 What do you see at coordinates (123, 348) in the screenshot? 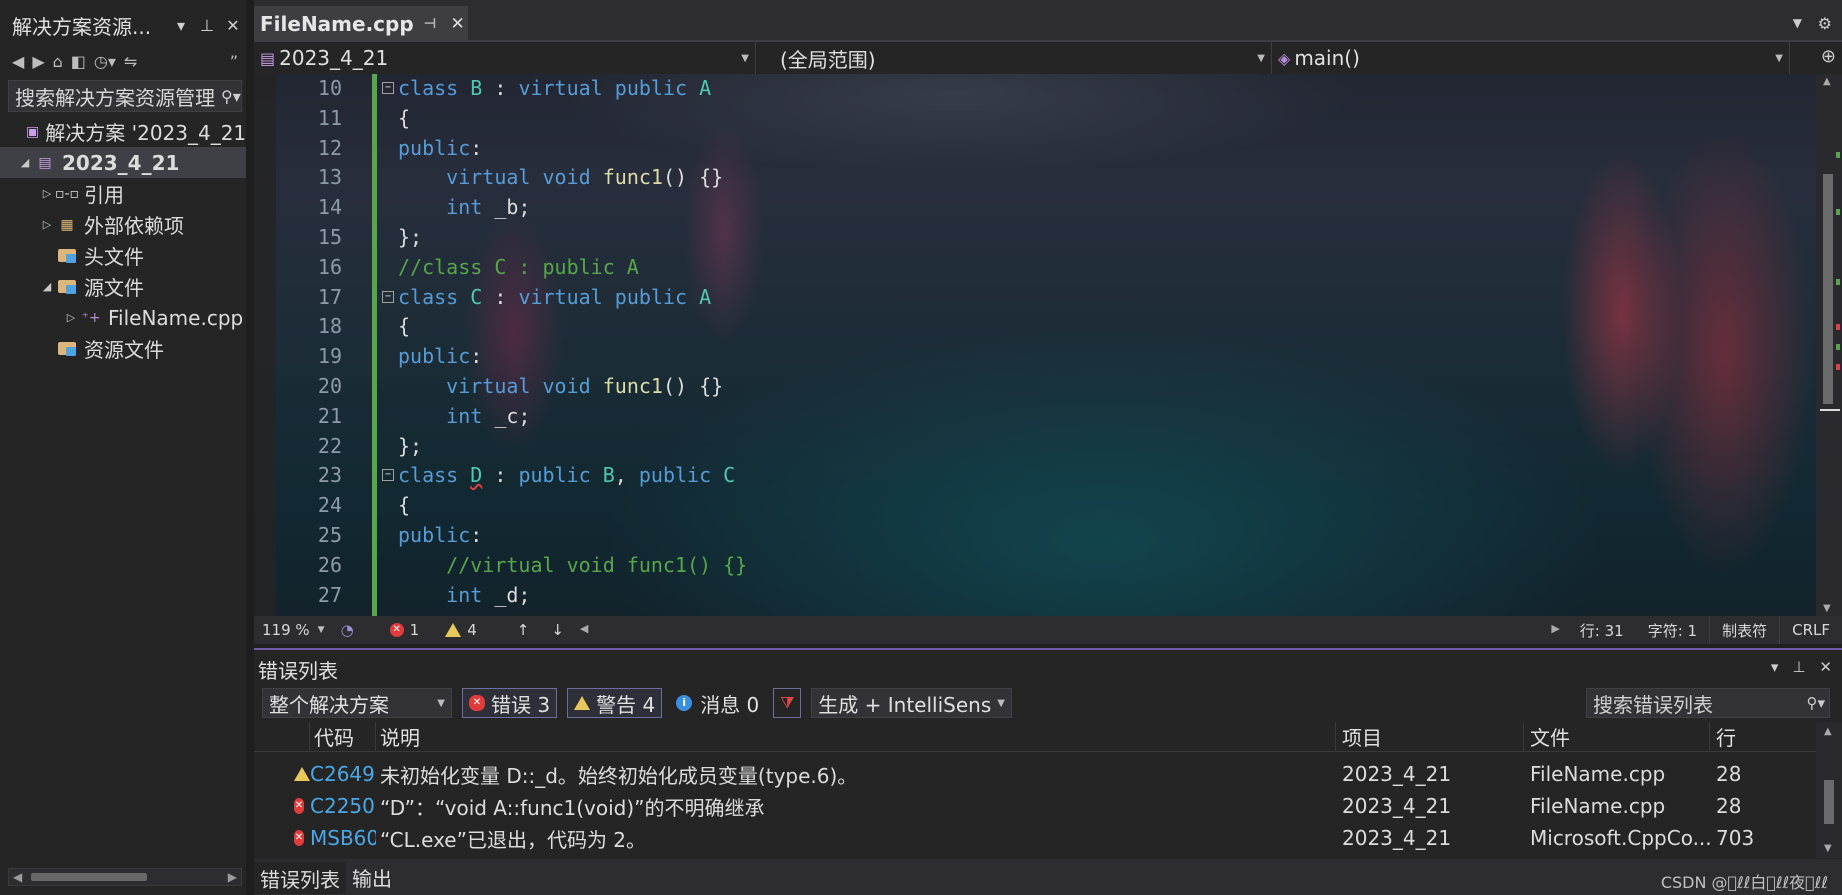
I see `tree-item-resource-files: 资源文件` at bounding box center [123, 348].